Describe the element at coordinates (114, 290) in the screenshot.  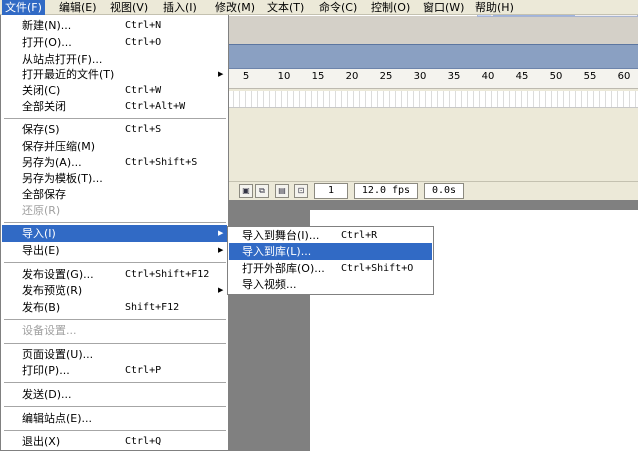
I see `menu-item-publish-preview: 发布预览(R) ▶` at that location.